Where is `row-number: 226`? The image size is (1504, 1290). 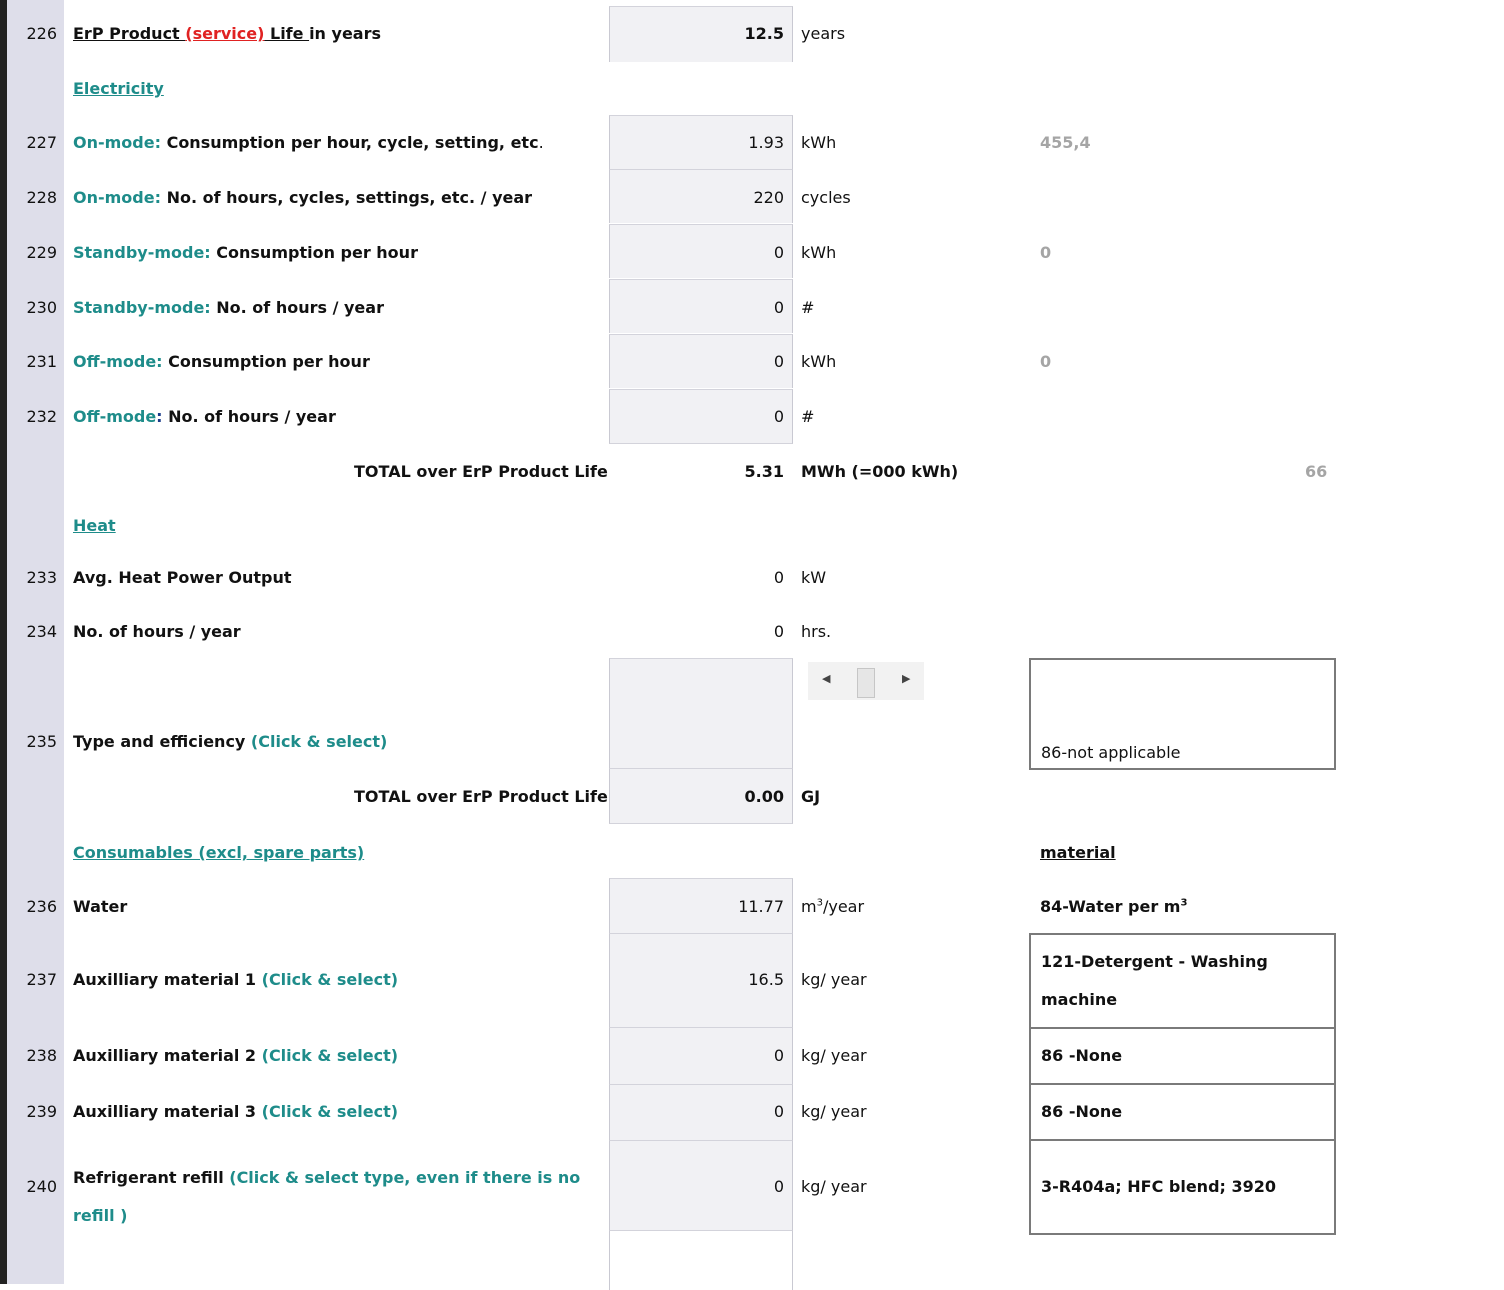
row-number: 226 is located at coordinates (41, 33).